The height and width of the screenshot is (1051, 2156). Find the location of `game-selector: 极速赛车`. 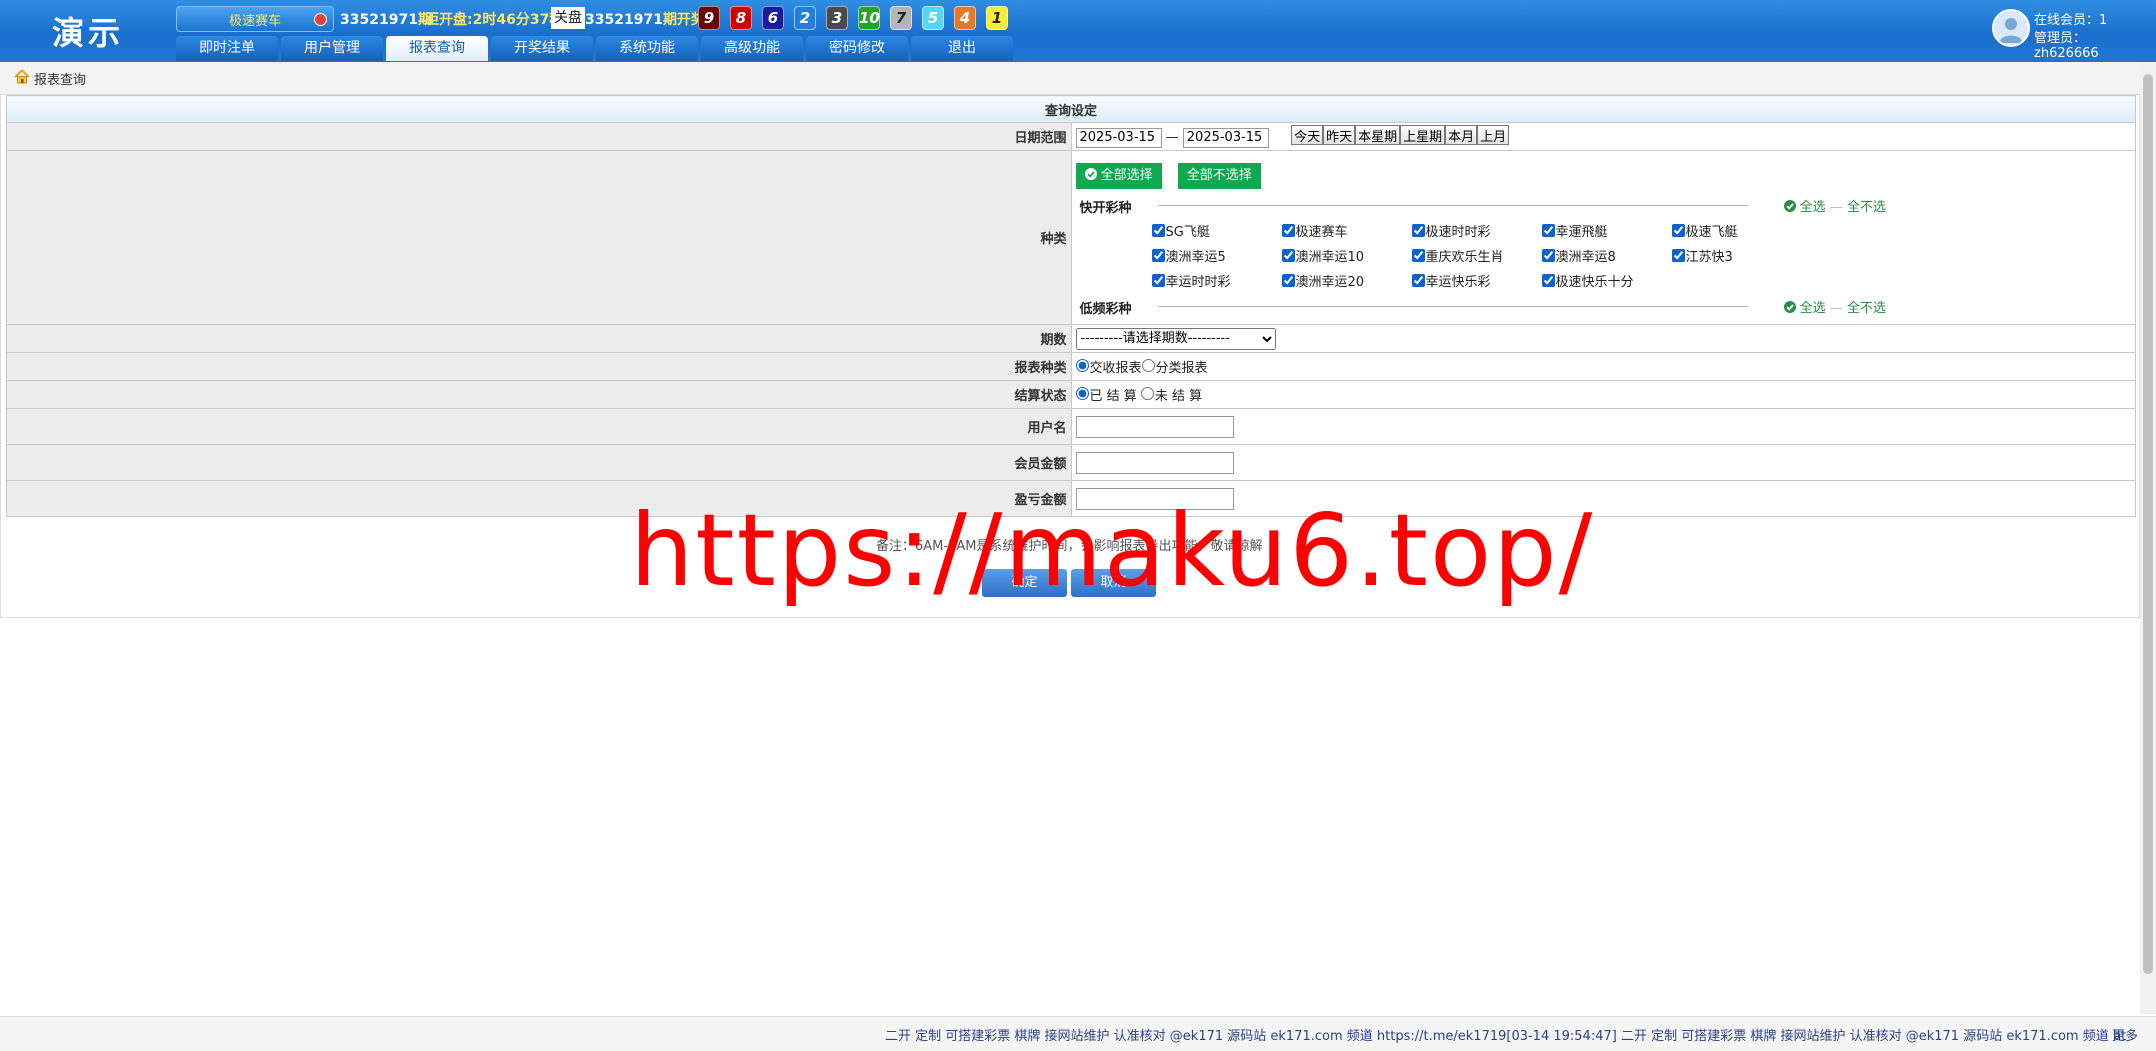

game-selector: 极速赛车 is located at coordinates (255, 19).